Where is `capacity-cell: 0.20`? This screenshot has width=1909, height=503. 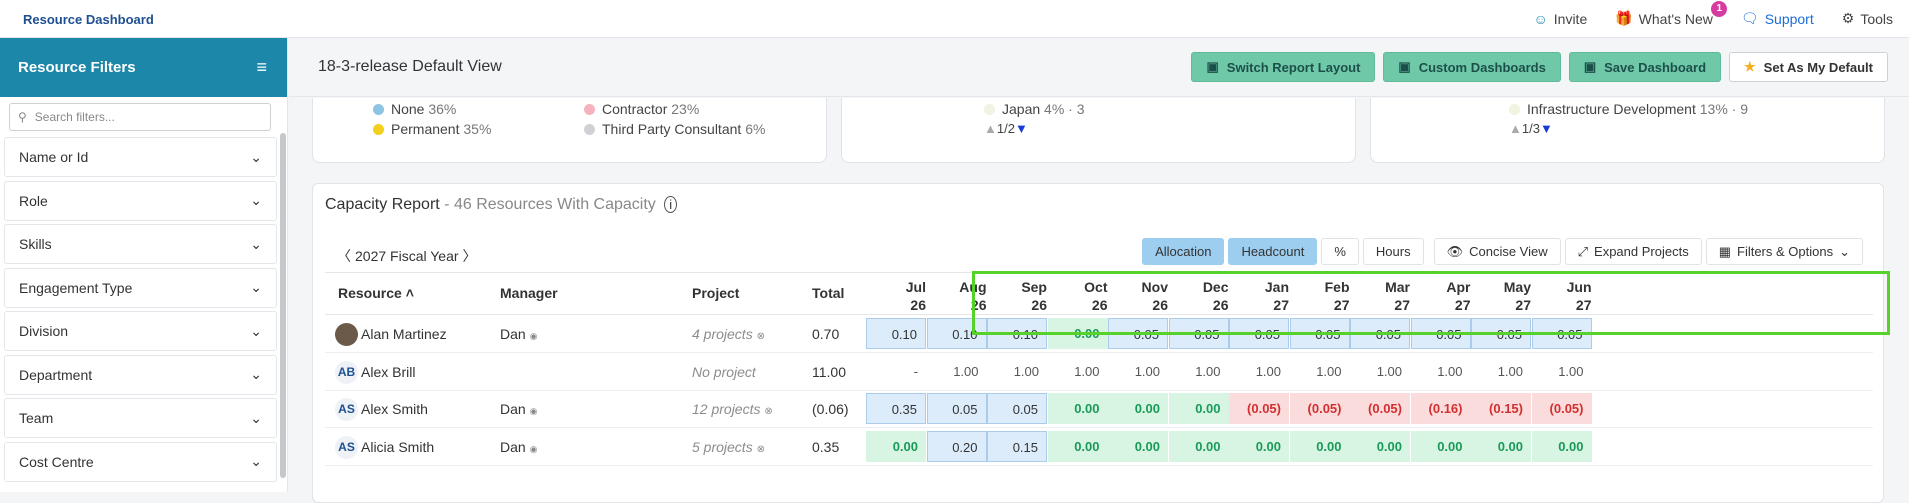
capacity-cell: 0.20 is located at coordinates (956, 446).